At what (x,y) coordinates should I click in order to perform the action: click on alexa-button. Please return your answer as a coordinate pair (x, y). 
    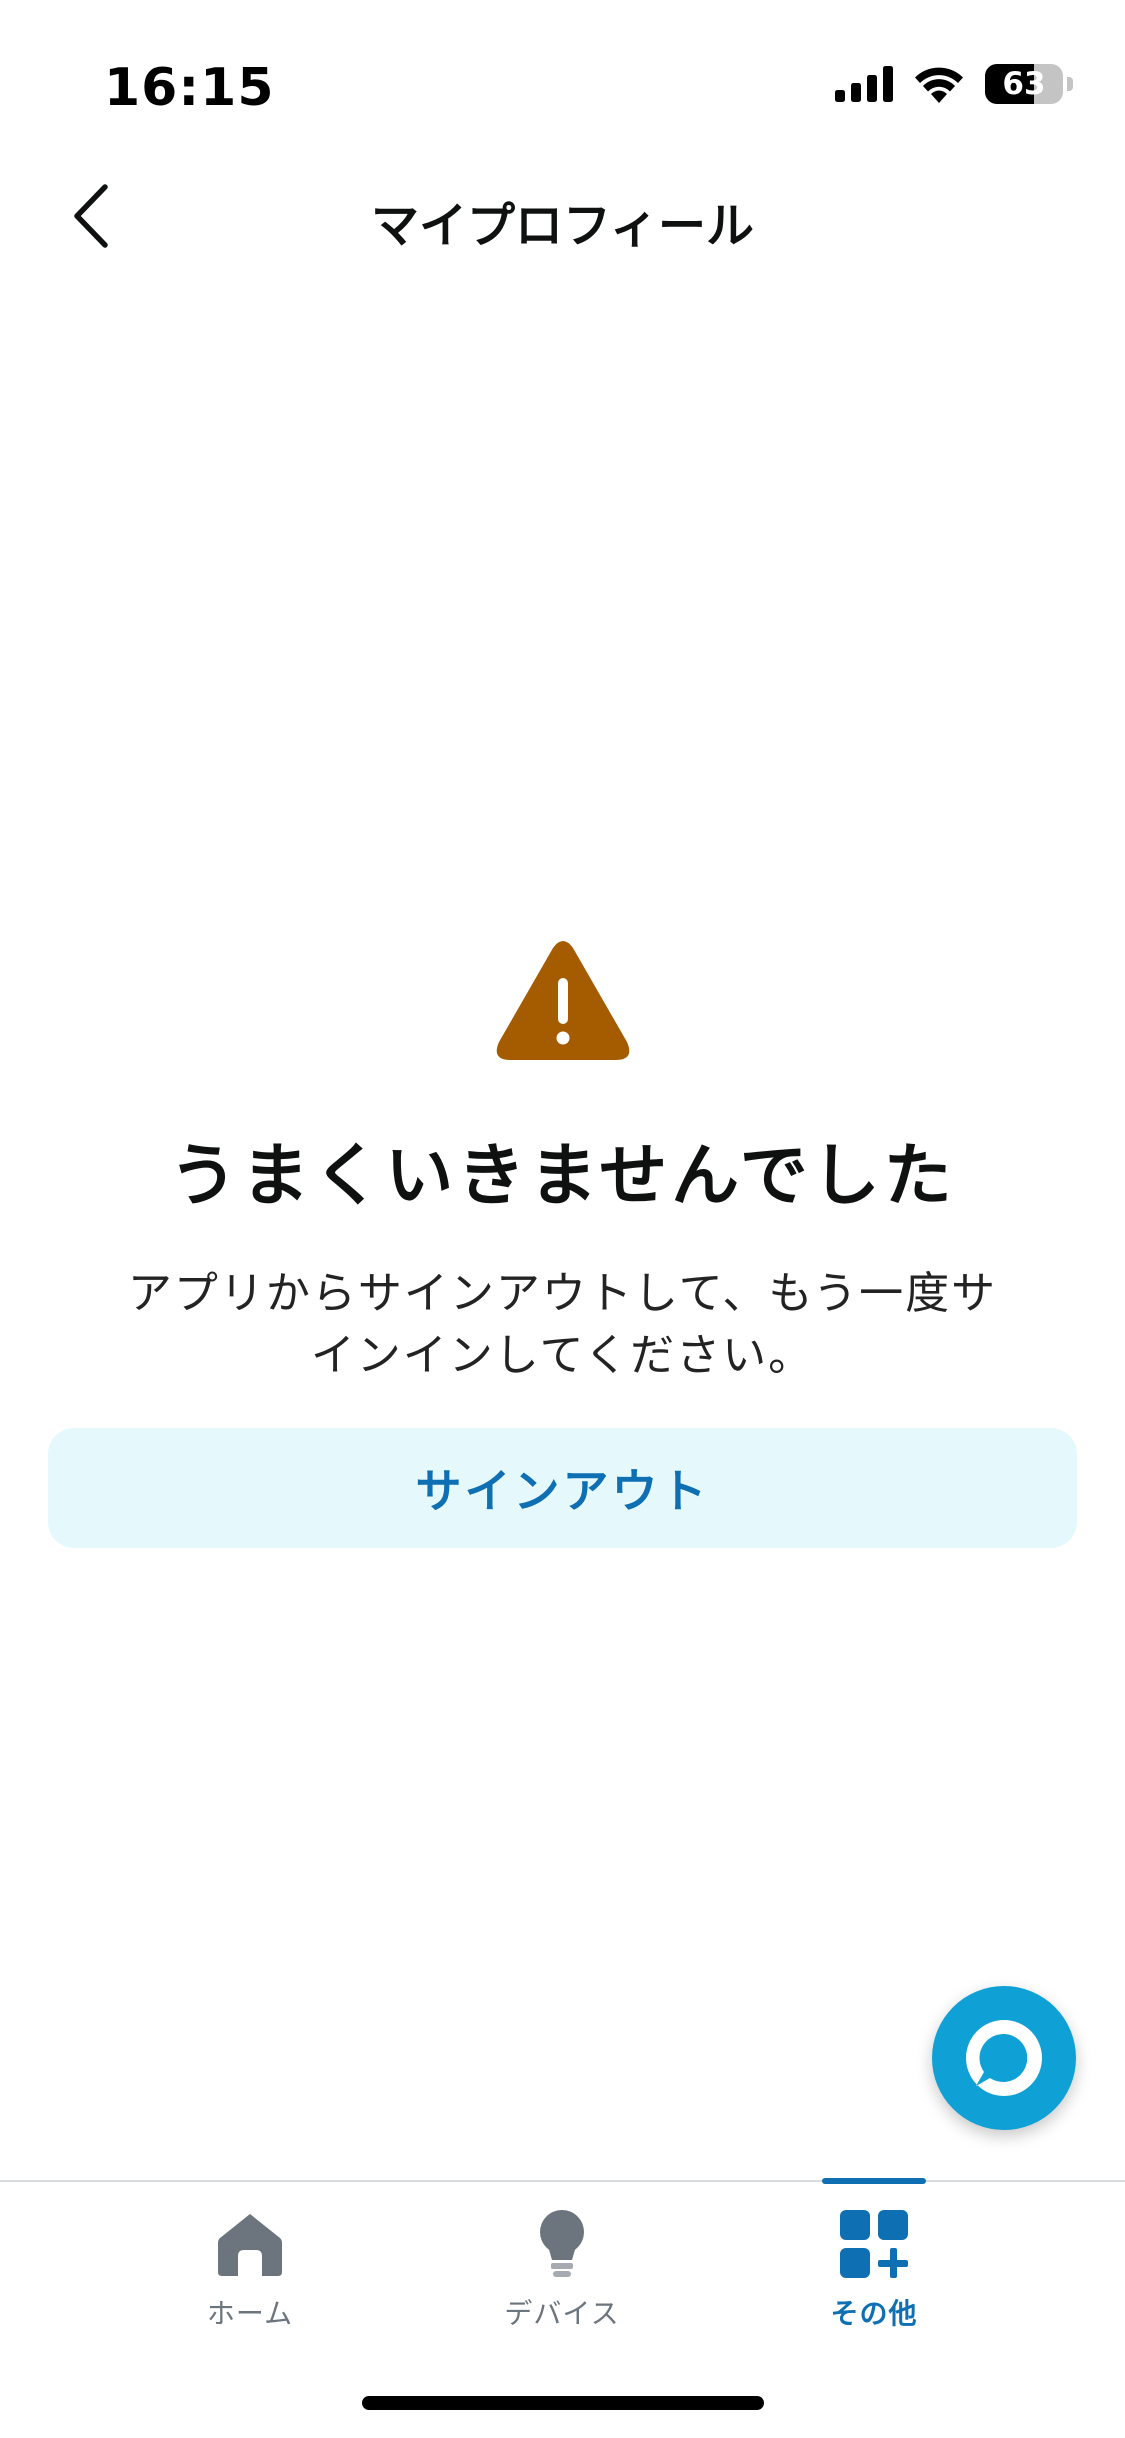
    Looking at the image, I should click on (1004, 2058).